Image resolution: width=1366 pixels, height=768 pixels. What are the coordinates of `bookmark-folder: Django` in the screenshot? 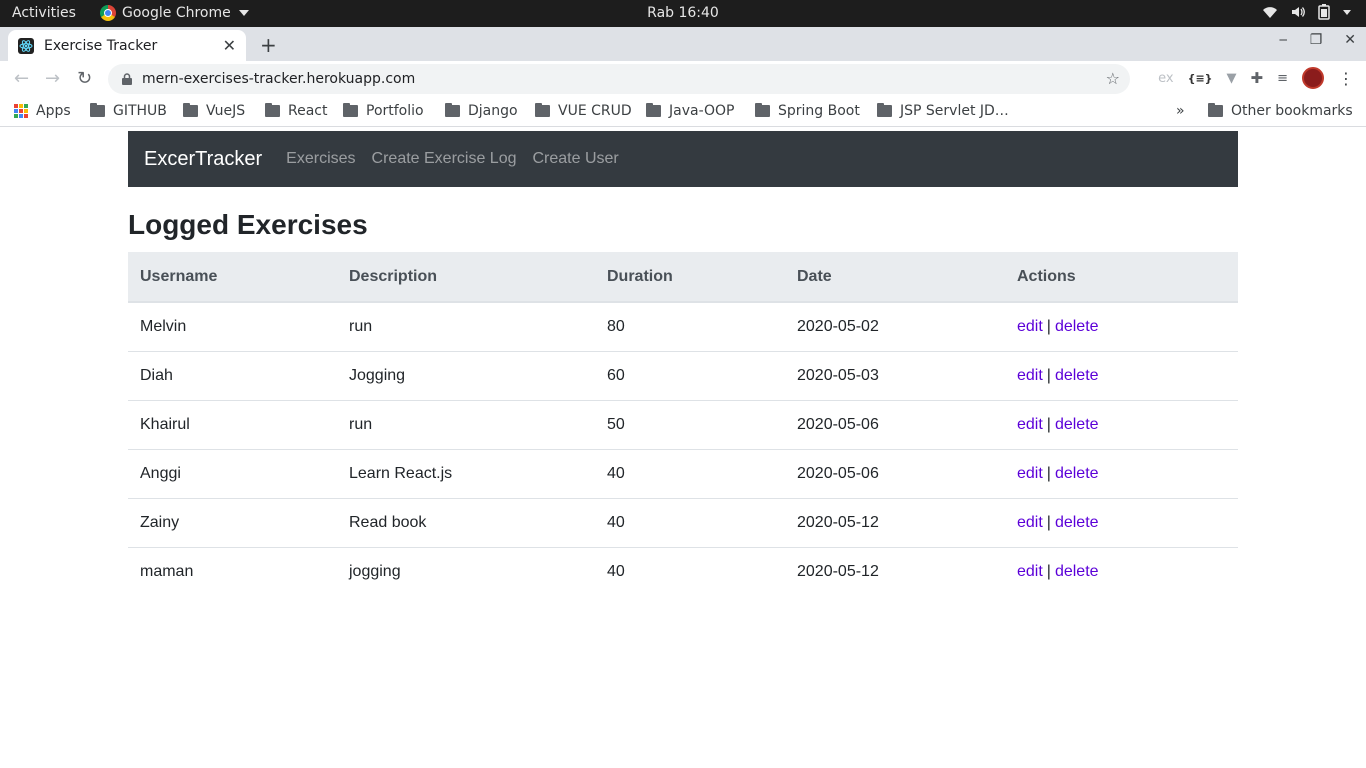 It's located at (481, 111).